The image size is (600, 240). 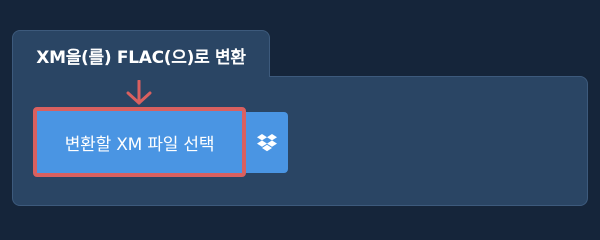 I want to click on dropbox-icon, so click(x=267, y=142).